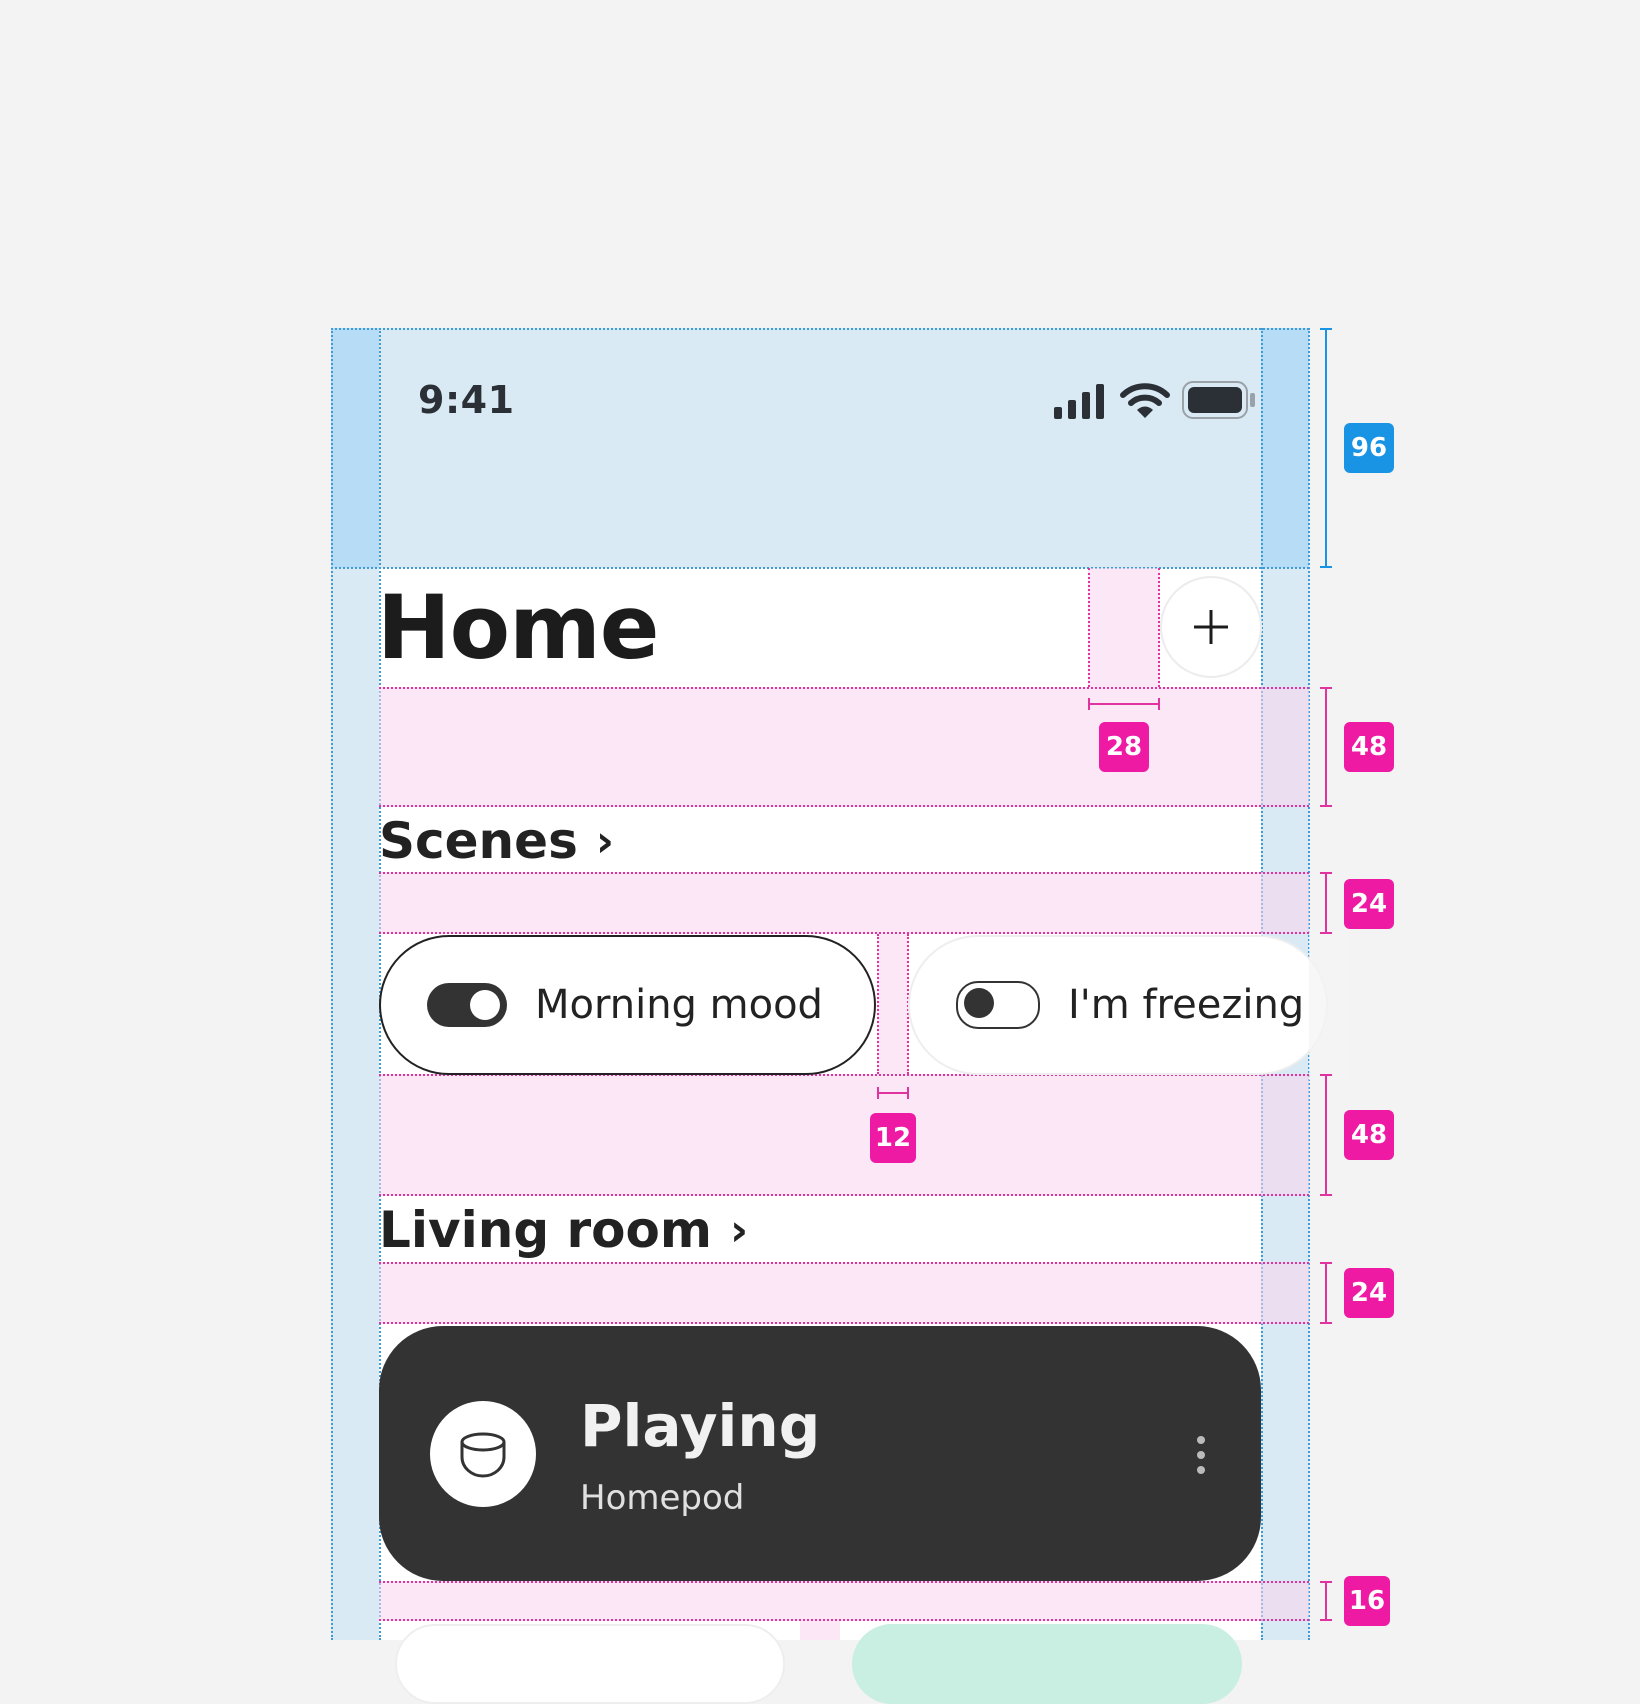  Describe the element at coordinates (478, 841) in the screenshot. I see `scenes-title: Scenes` at that location.